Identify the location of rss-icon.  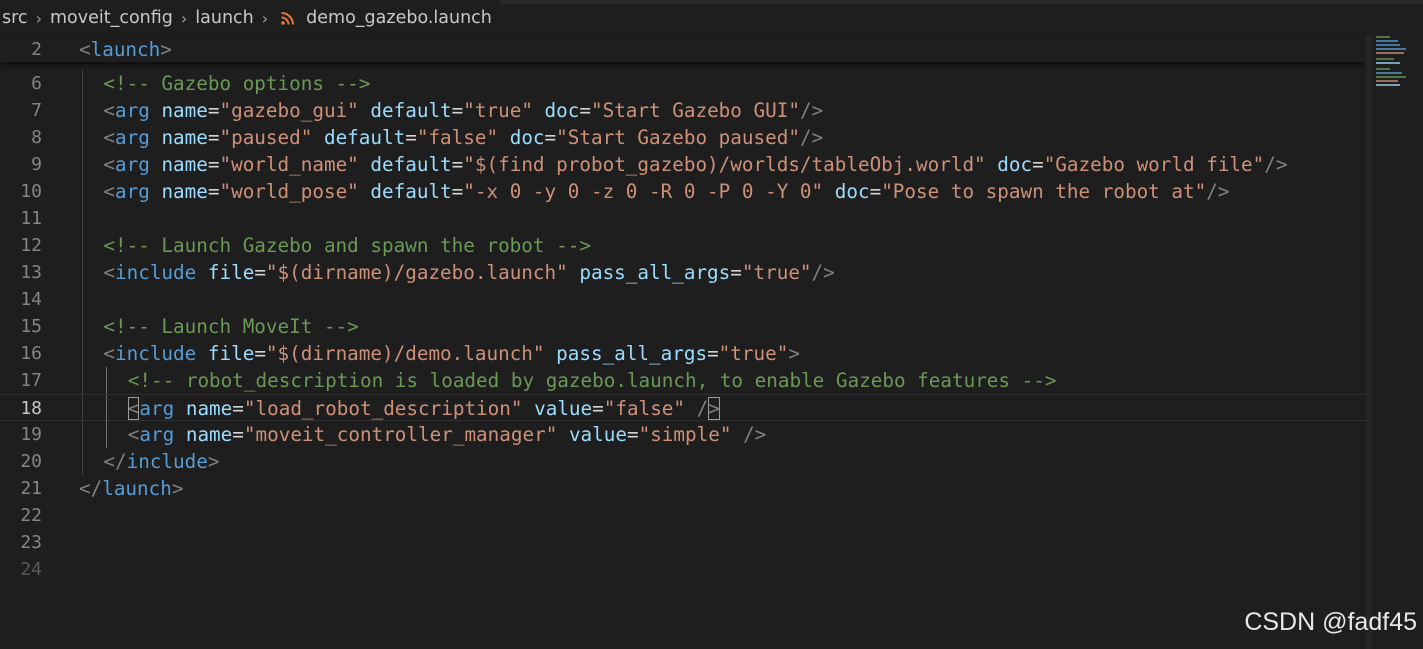
(288, 18).